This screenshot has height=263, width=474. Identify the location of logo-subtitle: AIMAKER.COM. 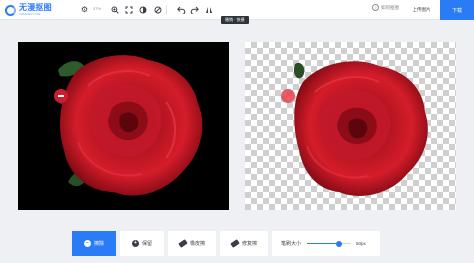
(30, 14).